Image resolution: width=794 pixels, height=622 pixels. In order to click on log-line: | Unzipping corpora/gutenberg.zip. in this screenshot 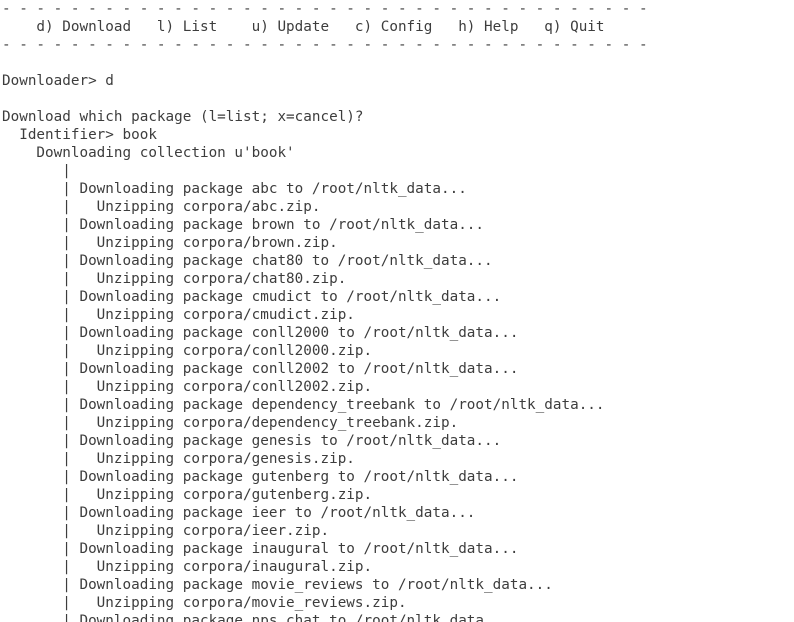, I will do `click(187, 495)`.